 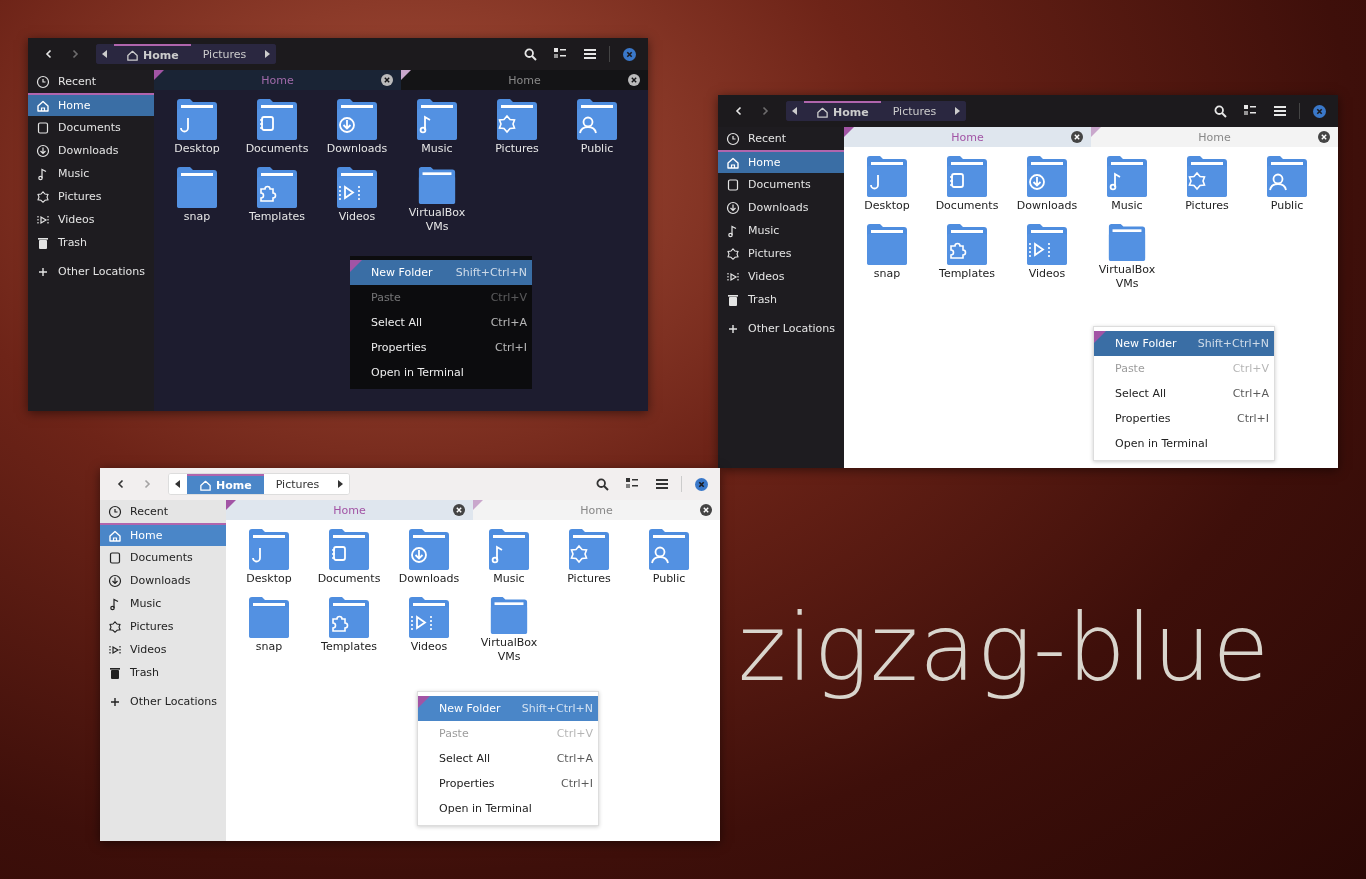 I want to click on folder-name: Desktop, so click(x=197, y=149).